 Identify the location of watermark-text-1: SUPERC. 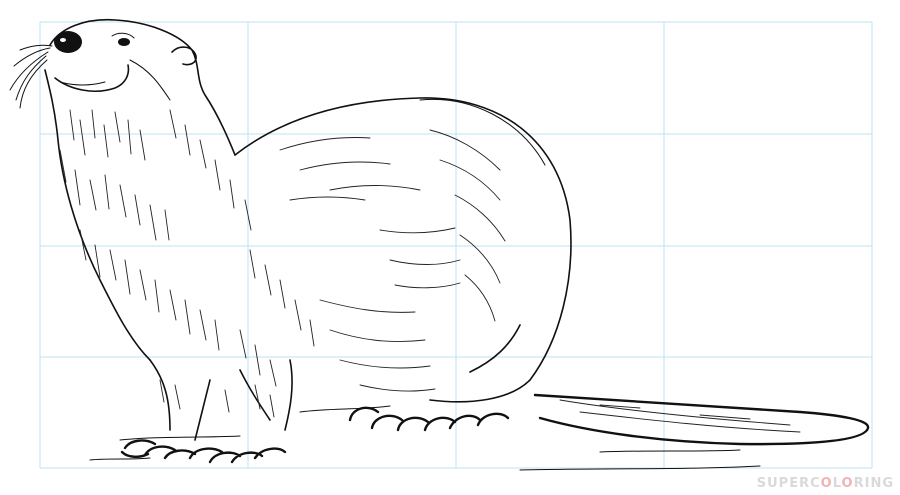
(788, 483).